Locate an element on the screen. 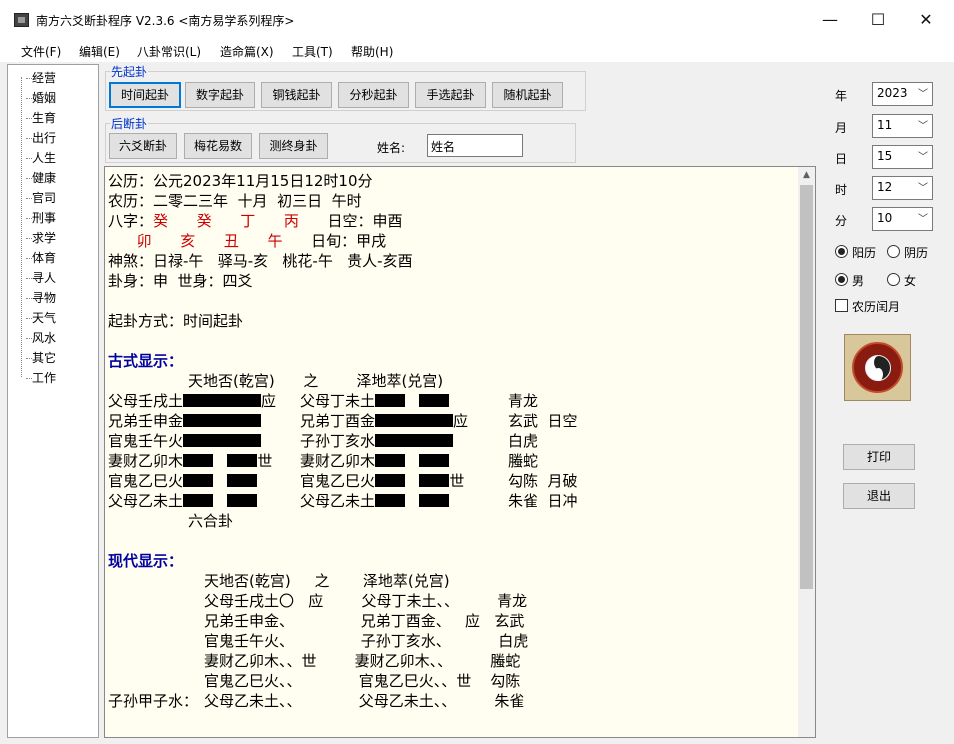 The width and height of the screenshot is (954, 744). minute-second-qigua-button: 分秒起卦 is located at coordinates (373, 95).